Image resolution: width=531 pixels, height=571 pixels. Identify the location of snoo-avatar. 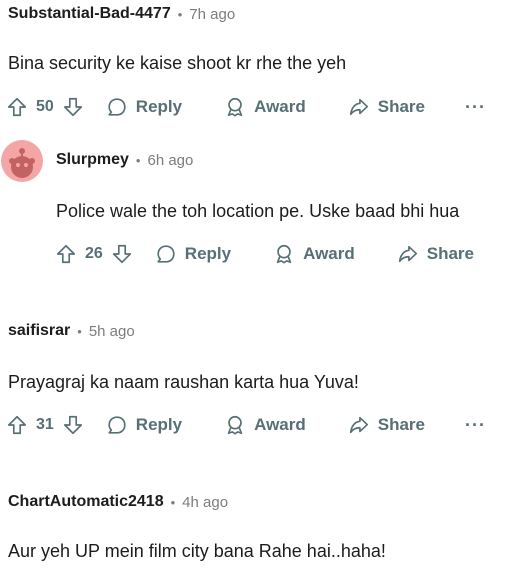
(22, 163).